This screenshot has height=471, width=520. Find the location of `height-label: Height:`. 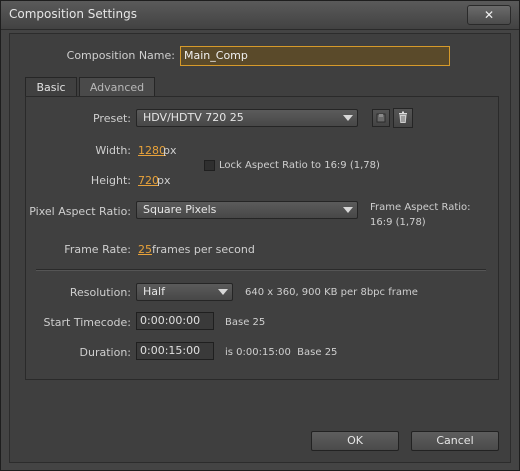

height-label: Height: is located at coordinates (110, 180).